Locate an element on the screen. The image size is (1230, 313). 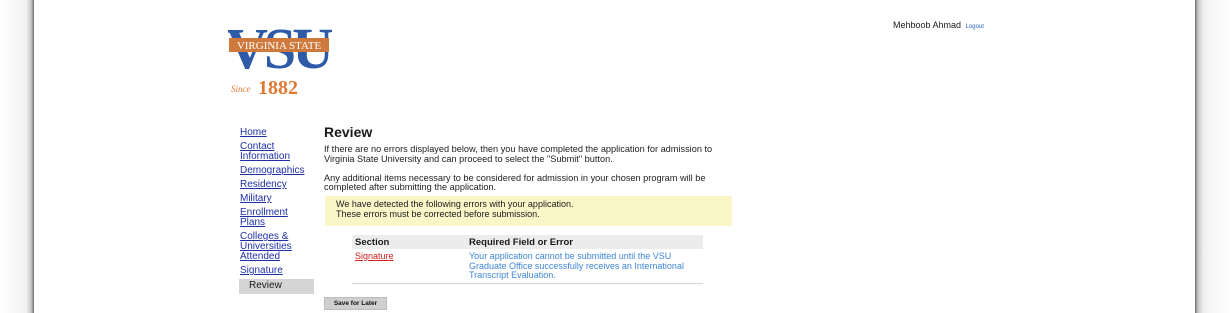
sidebar-item-contact-information: Contact Information is located at coordinates (277, 154).